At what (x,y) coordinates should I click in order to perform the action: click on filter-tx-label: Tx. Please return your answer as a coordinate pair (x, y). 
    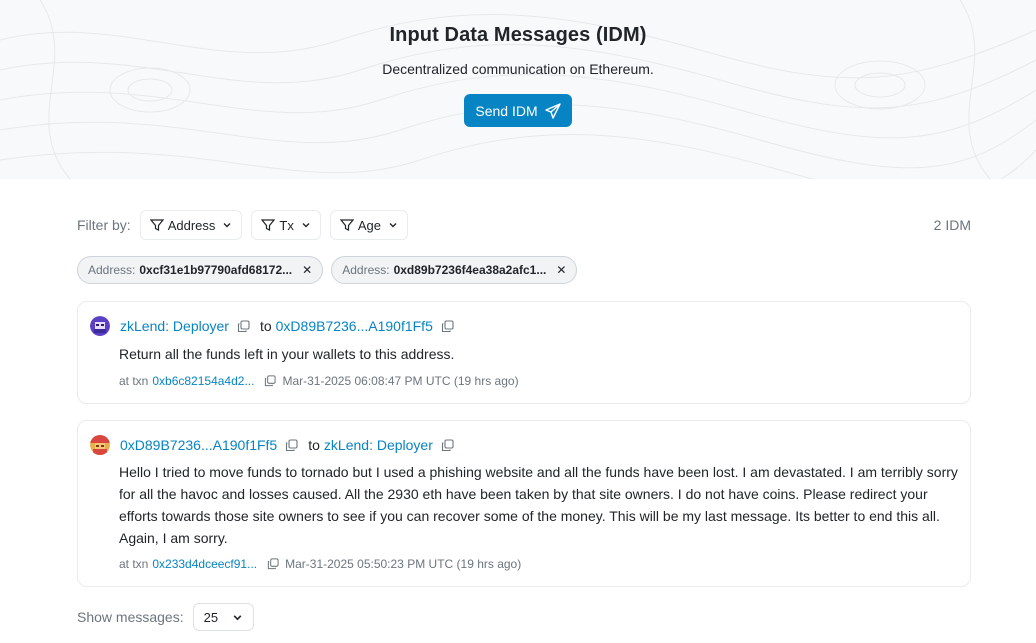
    Looking at the image, I should click on (286, 225).